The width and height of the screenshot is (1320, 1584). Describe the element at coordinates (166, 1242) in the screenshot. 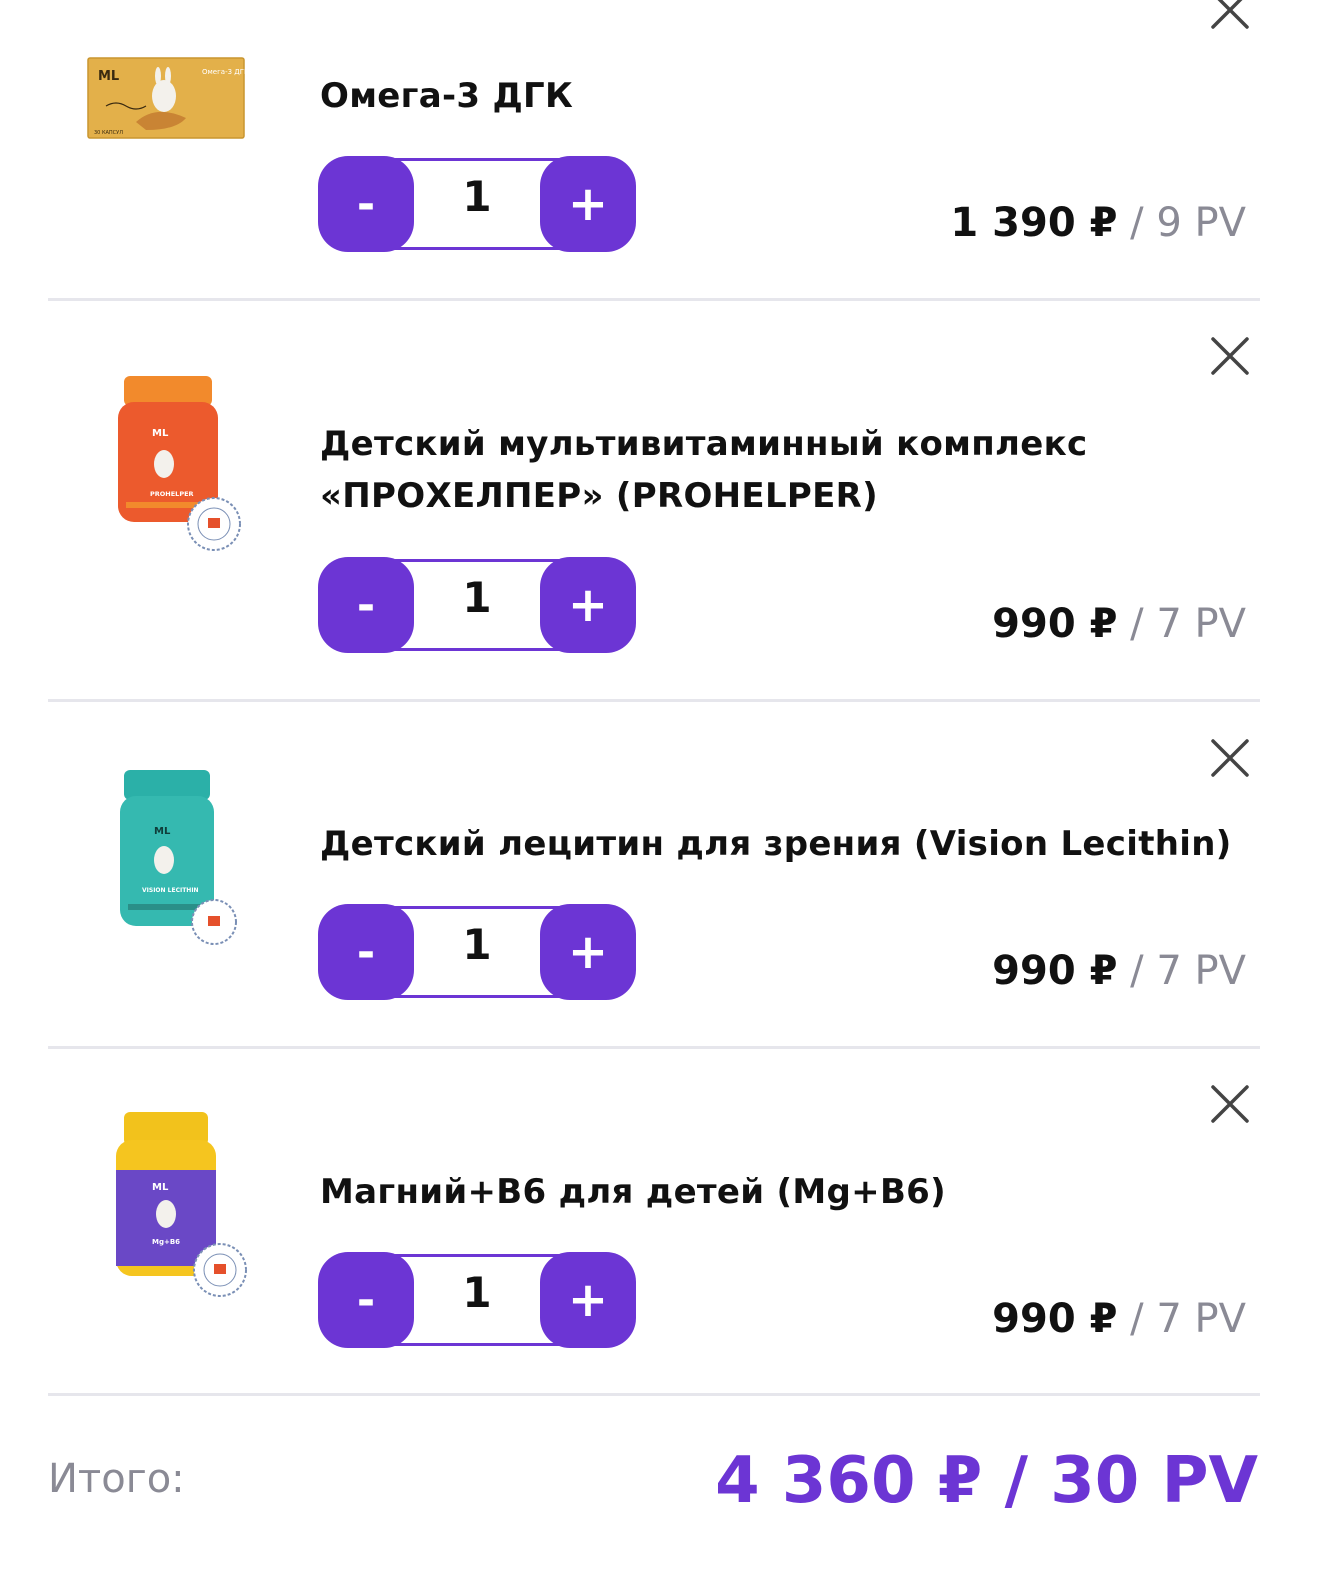

I see `svg-text: Mg+B6` at that location.